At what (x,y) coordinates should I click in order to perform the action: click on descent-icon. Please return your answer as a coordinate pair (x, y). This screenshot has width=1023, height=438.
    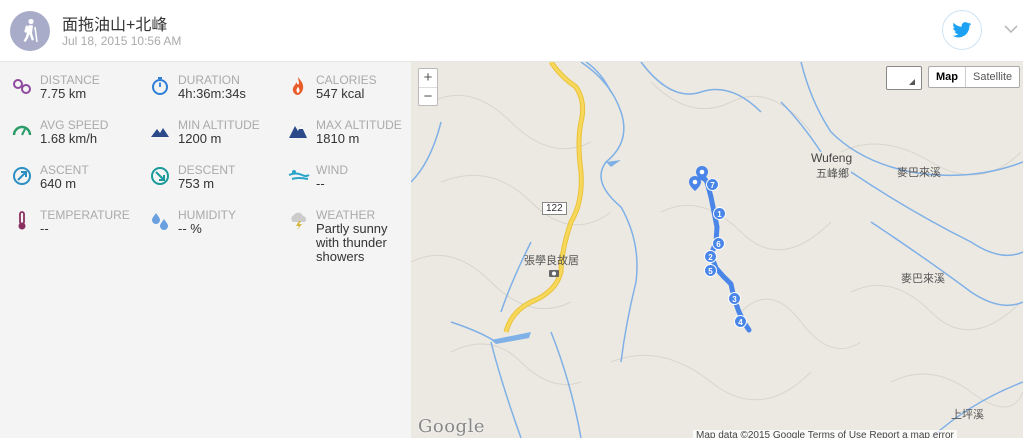
    Looking at the image, I should click on (160, 176).